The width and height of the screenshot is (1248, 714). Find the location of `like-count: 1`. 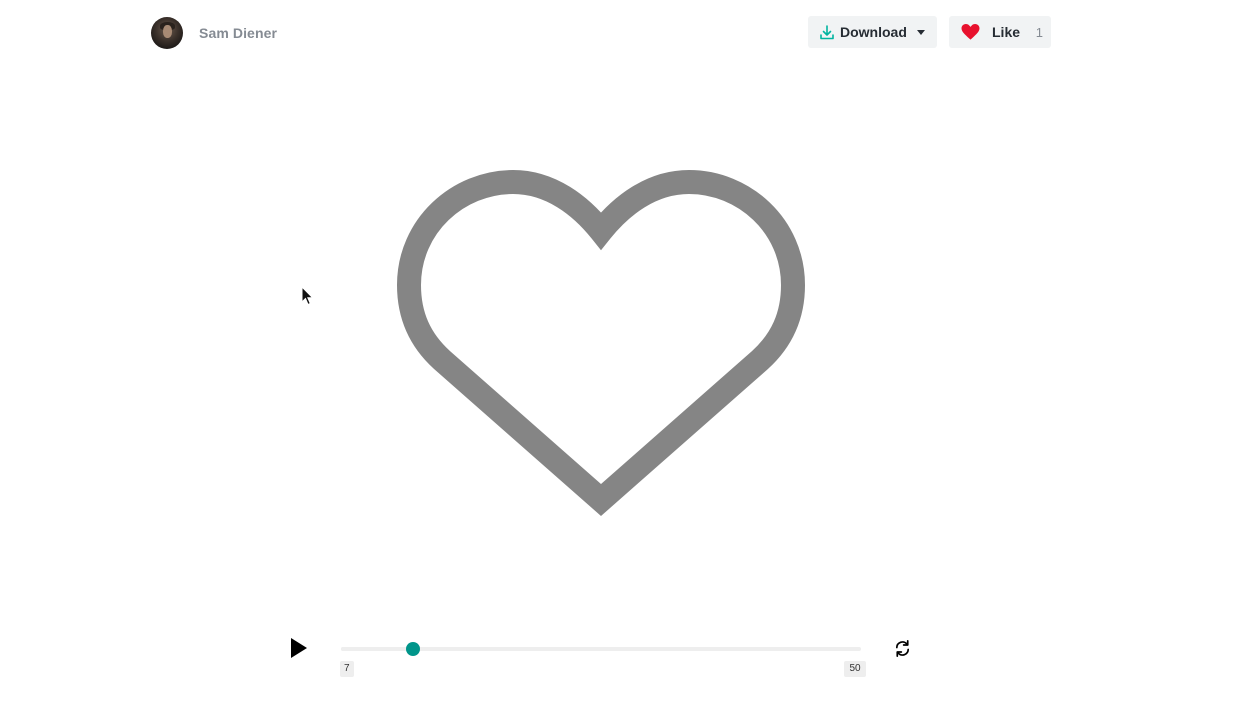

like-count: 1 is located at coordinates (1039, 32).